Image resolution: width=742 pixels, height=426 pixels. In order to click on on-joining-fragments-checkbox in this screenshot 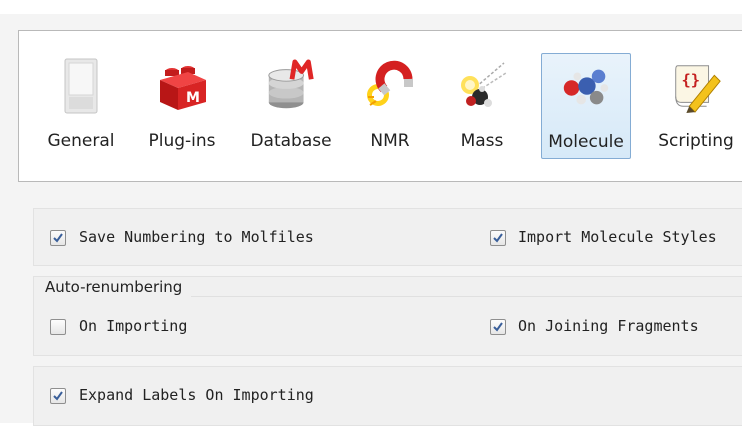, I will do `click(498, 327)`.